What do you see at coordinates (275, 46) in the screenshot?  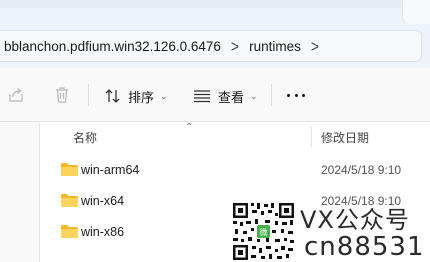 I see `breadcrumb-item-runtimes: runtimes` at bounding box center [275, 46].